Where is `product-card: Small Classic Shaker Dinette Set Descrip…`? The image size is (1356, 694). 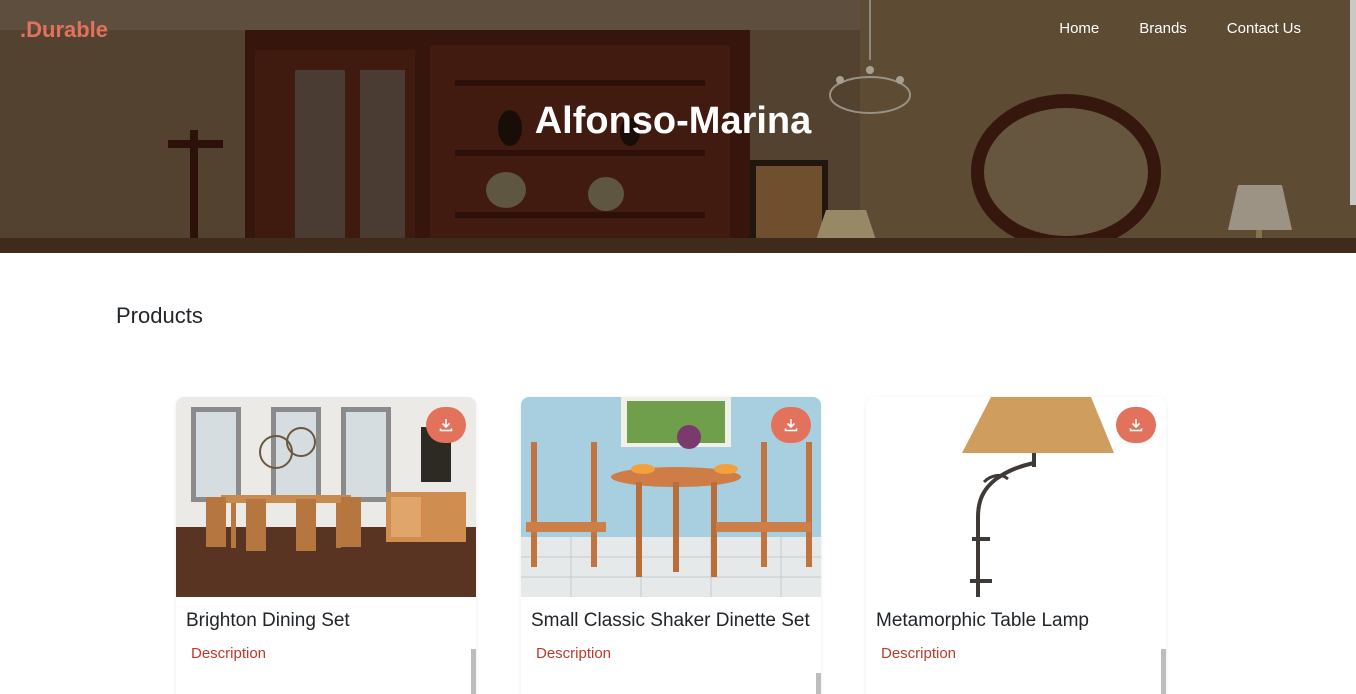 product-card: Small Classic Shaker Dinette Set Descrip… is located at coordinates (671, 545).